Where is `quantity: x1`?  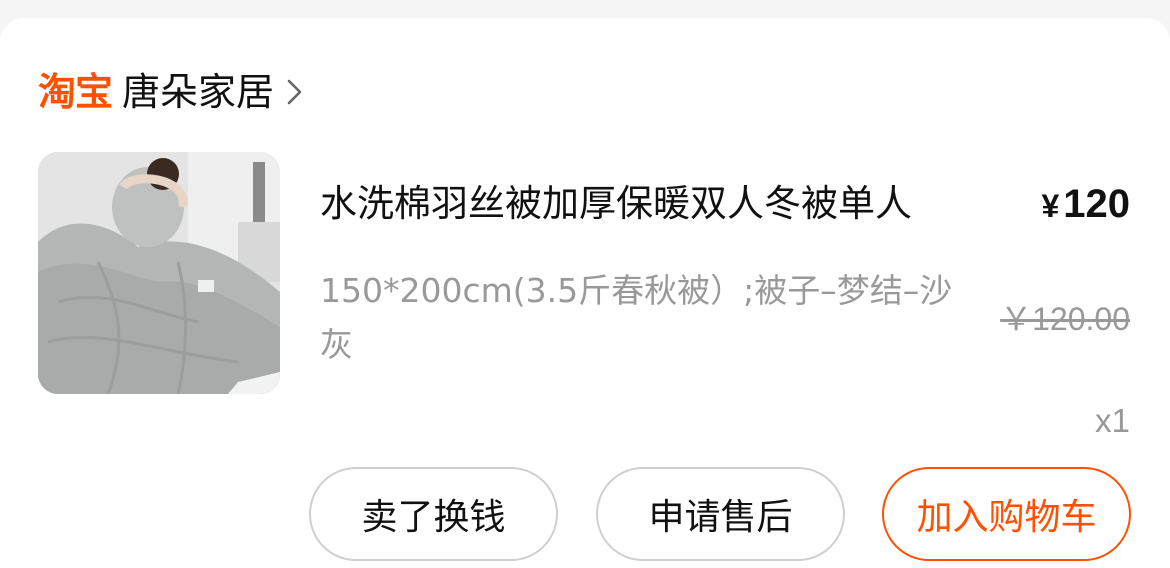 quantity: x1 is located at coordinates (1112, 420).